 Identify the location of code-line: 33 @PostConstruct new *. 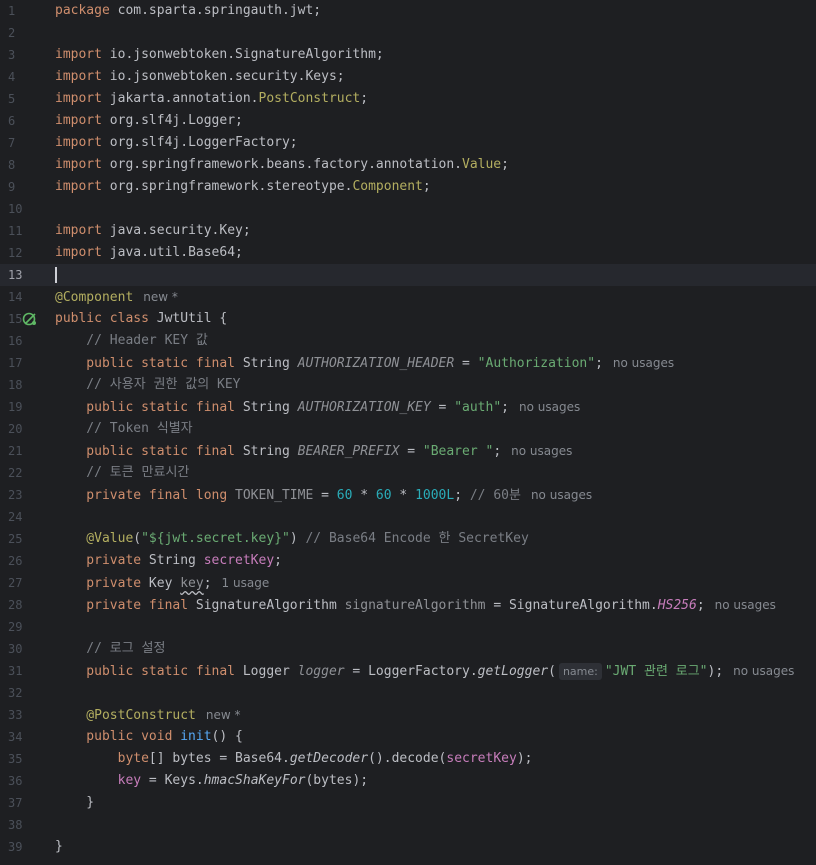
(408, 715).